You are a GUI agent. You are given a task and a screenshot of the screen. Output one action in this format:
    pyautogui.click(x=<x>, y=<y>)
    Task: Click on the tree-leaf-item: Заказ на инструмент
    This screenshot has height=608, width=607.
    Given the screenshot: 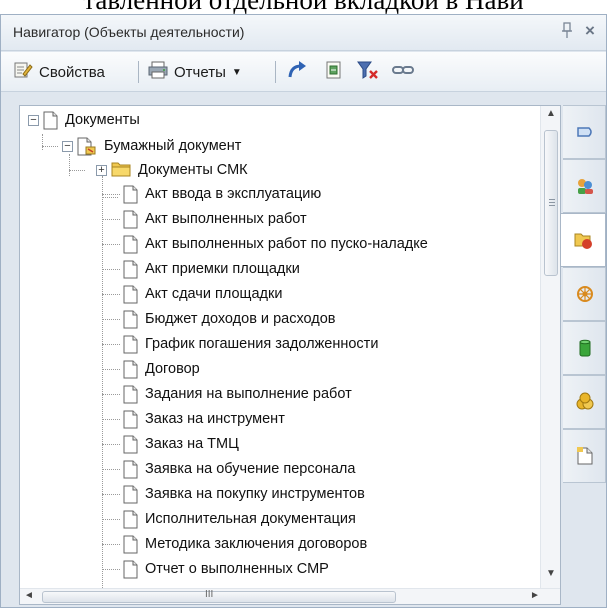 What is the action you would take?
    pyautogui.click(x=204, y=419)
    